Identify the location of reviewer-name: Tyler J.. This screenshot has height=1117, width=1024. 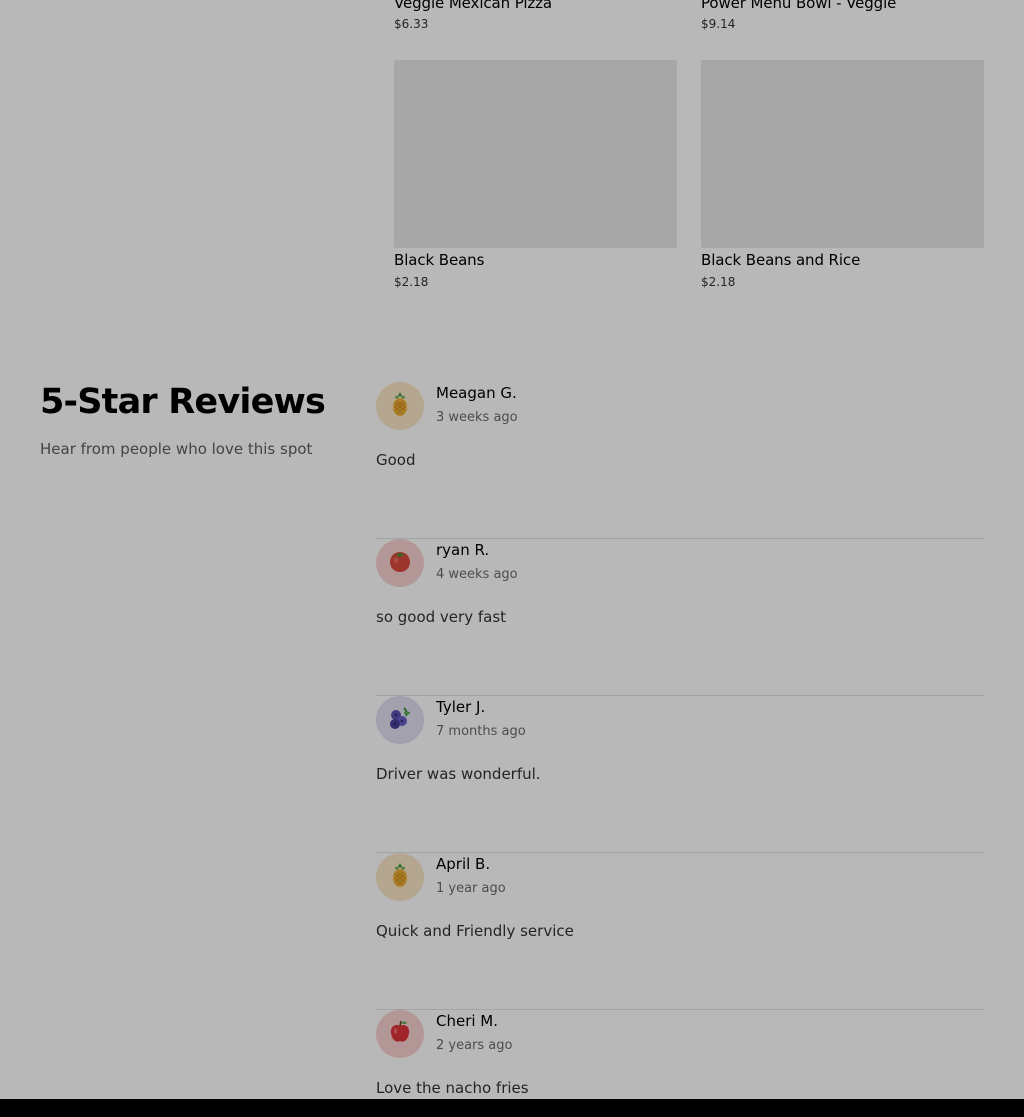
(461, 707).